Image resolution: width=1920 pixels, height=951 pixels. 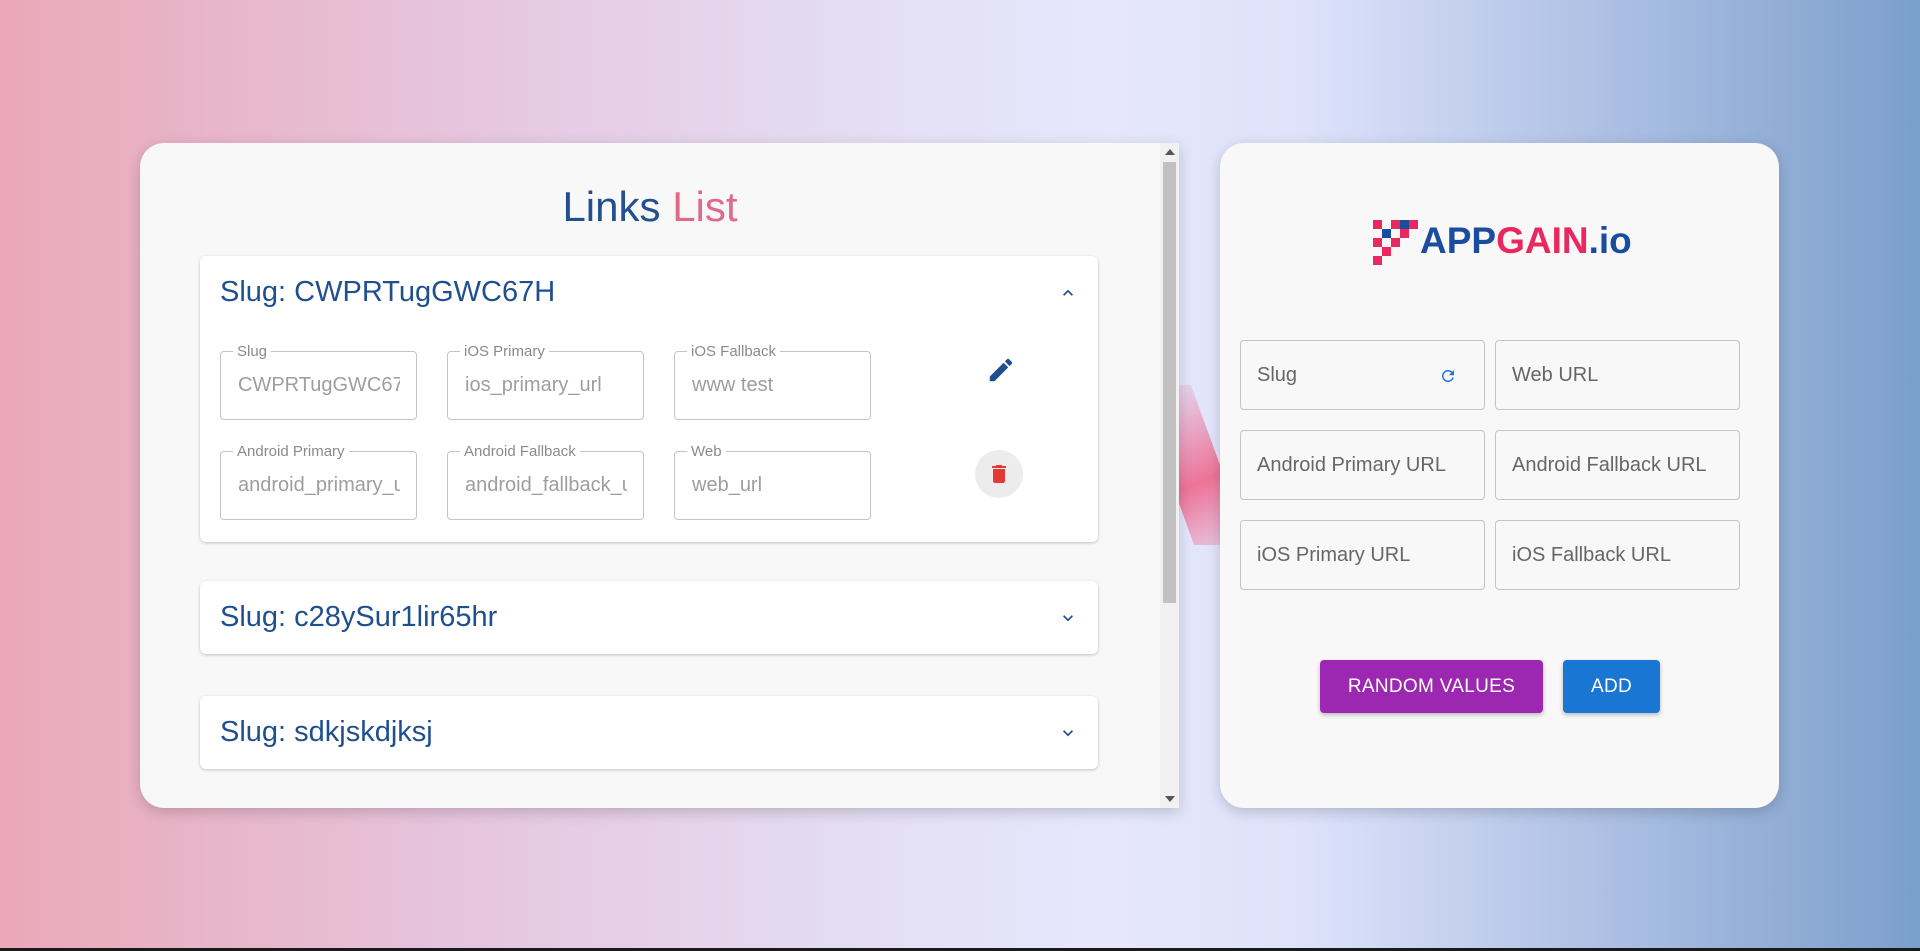 I want to click on input-placeholder: iOS Primary URL, so click(x=1334, y=555).